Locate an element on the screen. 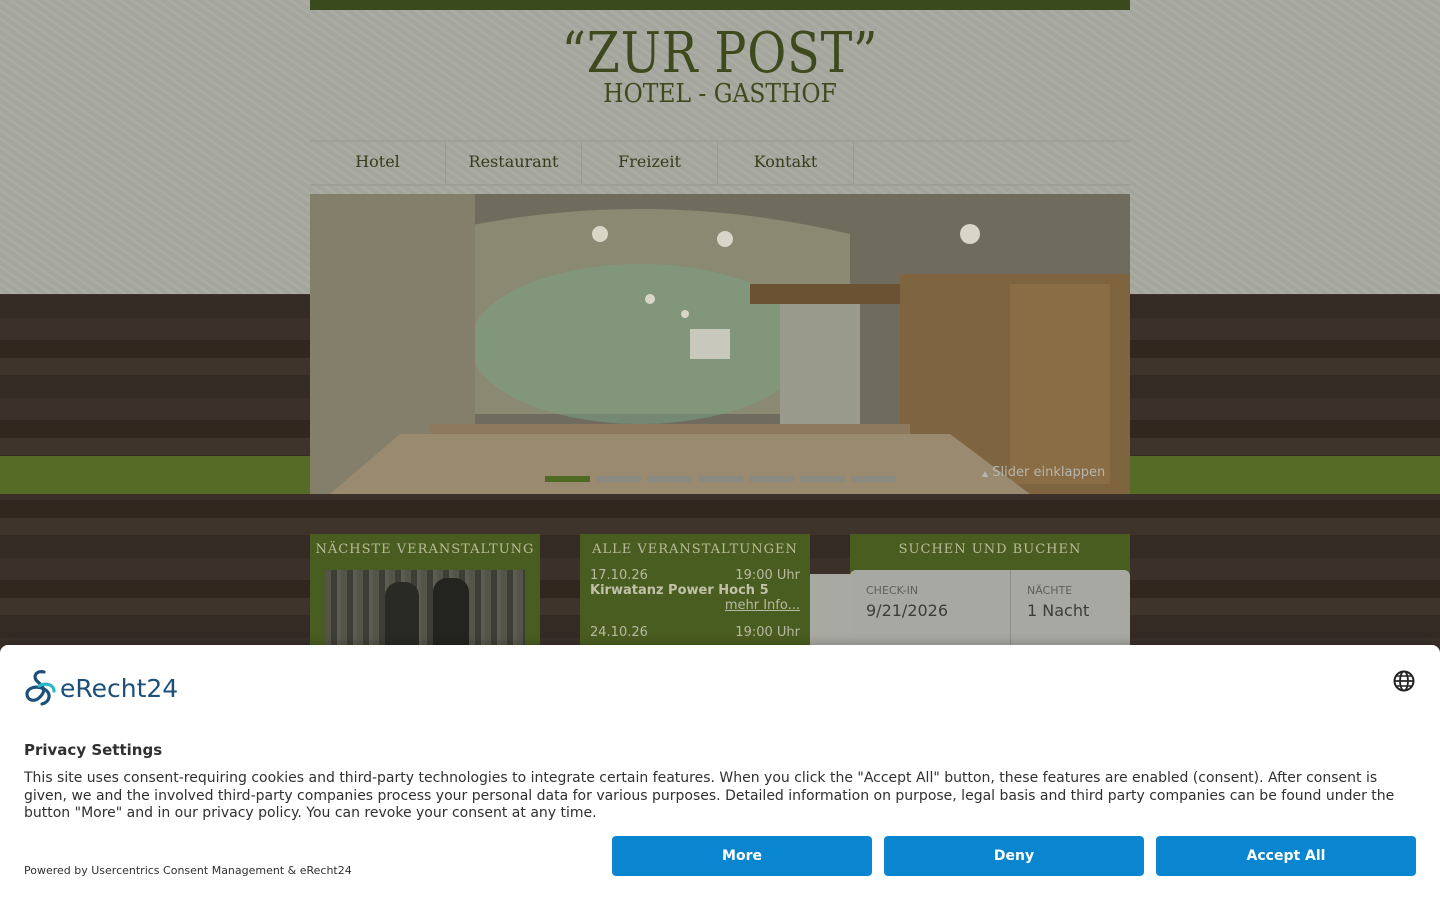 The image size is (1440, 900). event-date: 17.10.26 is located at coordinates (619, 575).